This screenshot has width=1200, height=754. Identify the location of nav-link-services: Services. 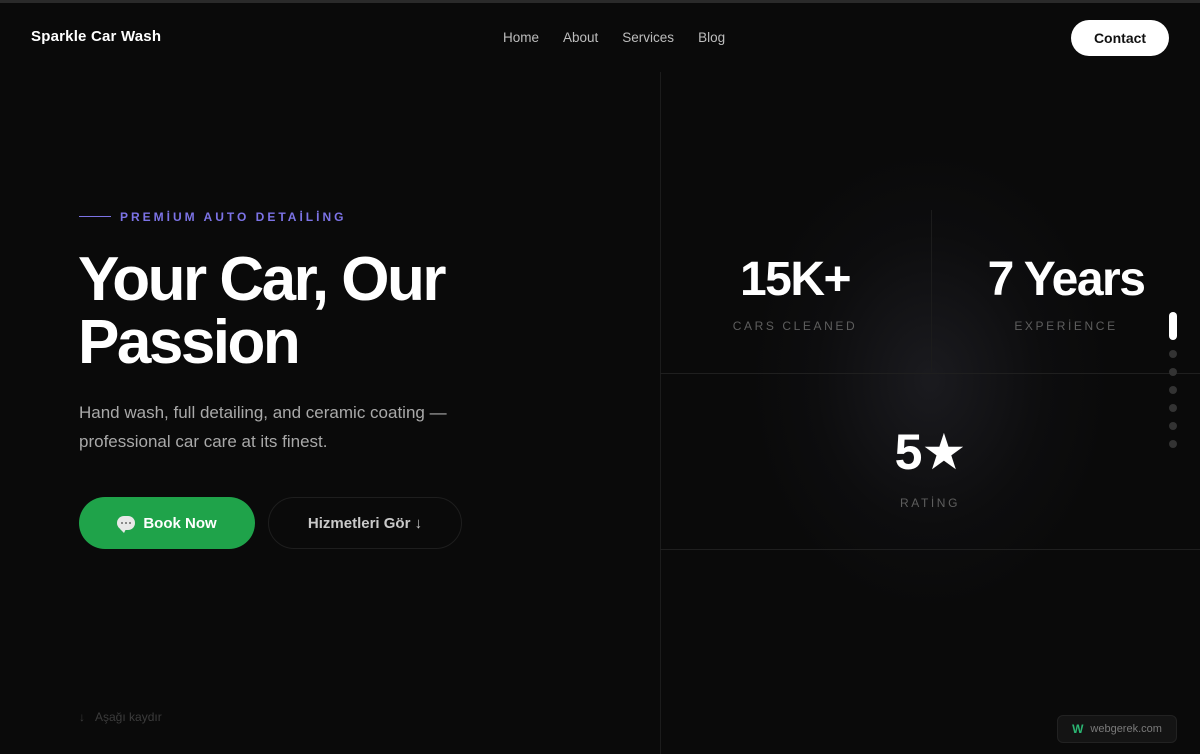
(648, 37).